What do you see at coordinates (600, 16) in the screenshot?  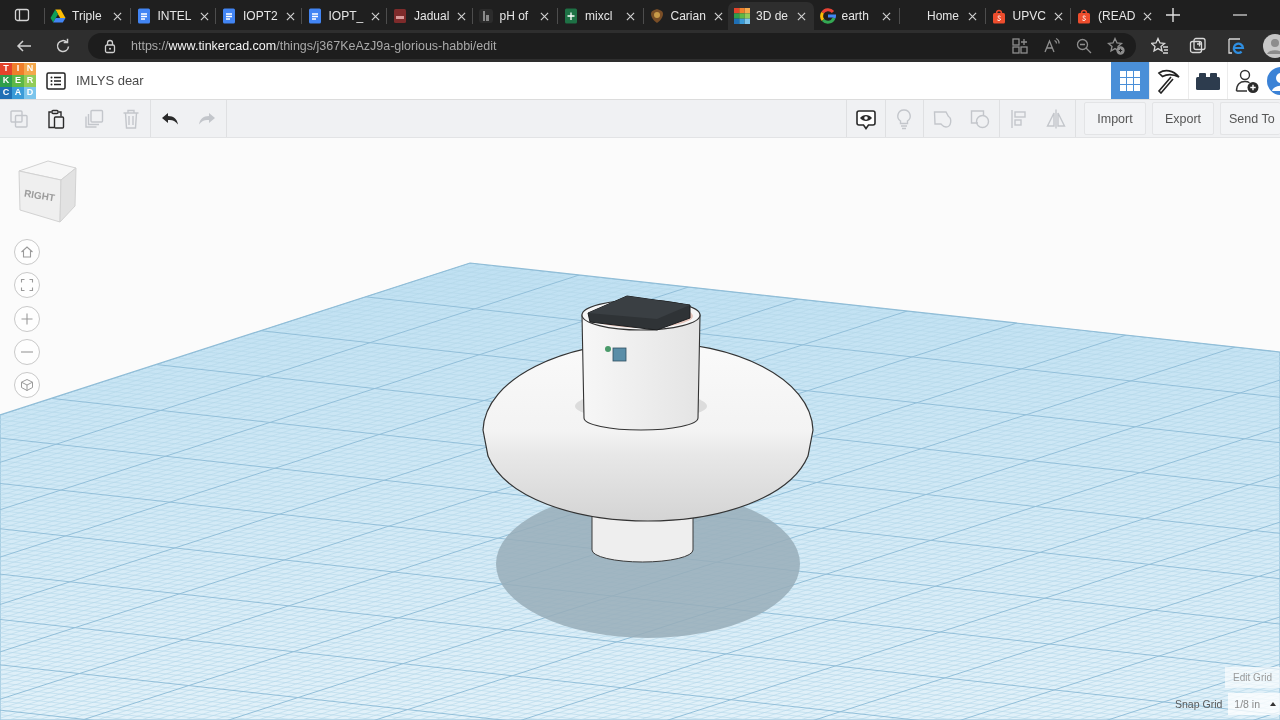 I see `browser-tab: mixcl` at bounding box center [600, 16].